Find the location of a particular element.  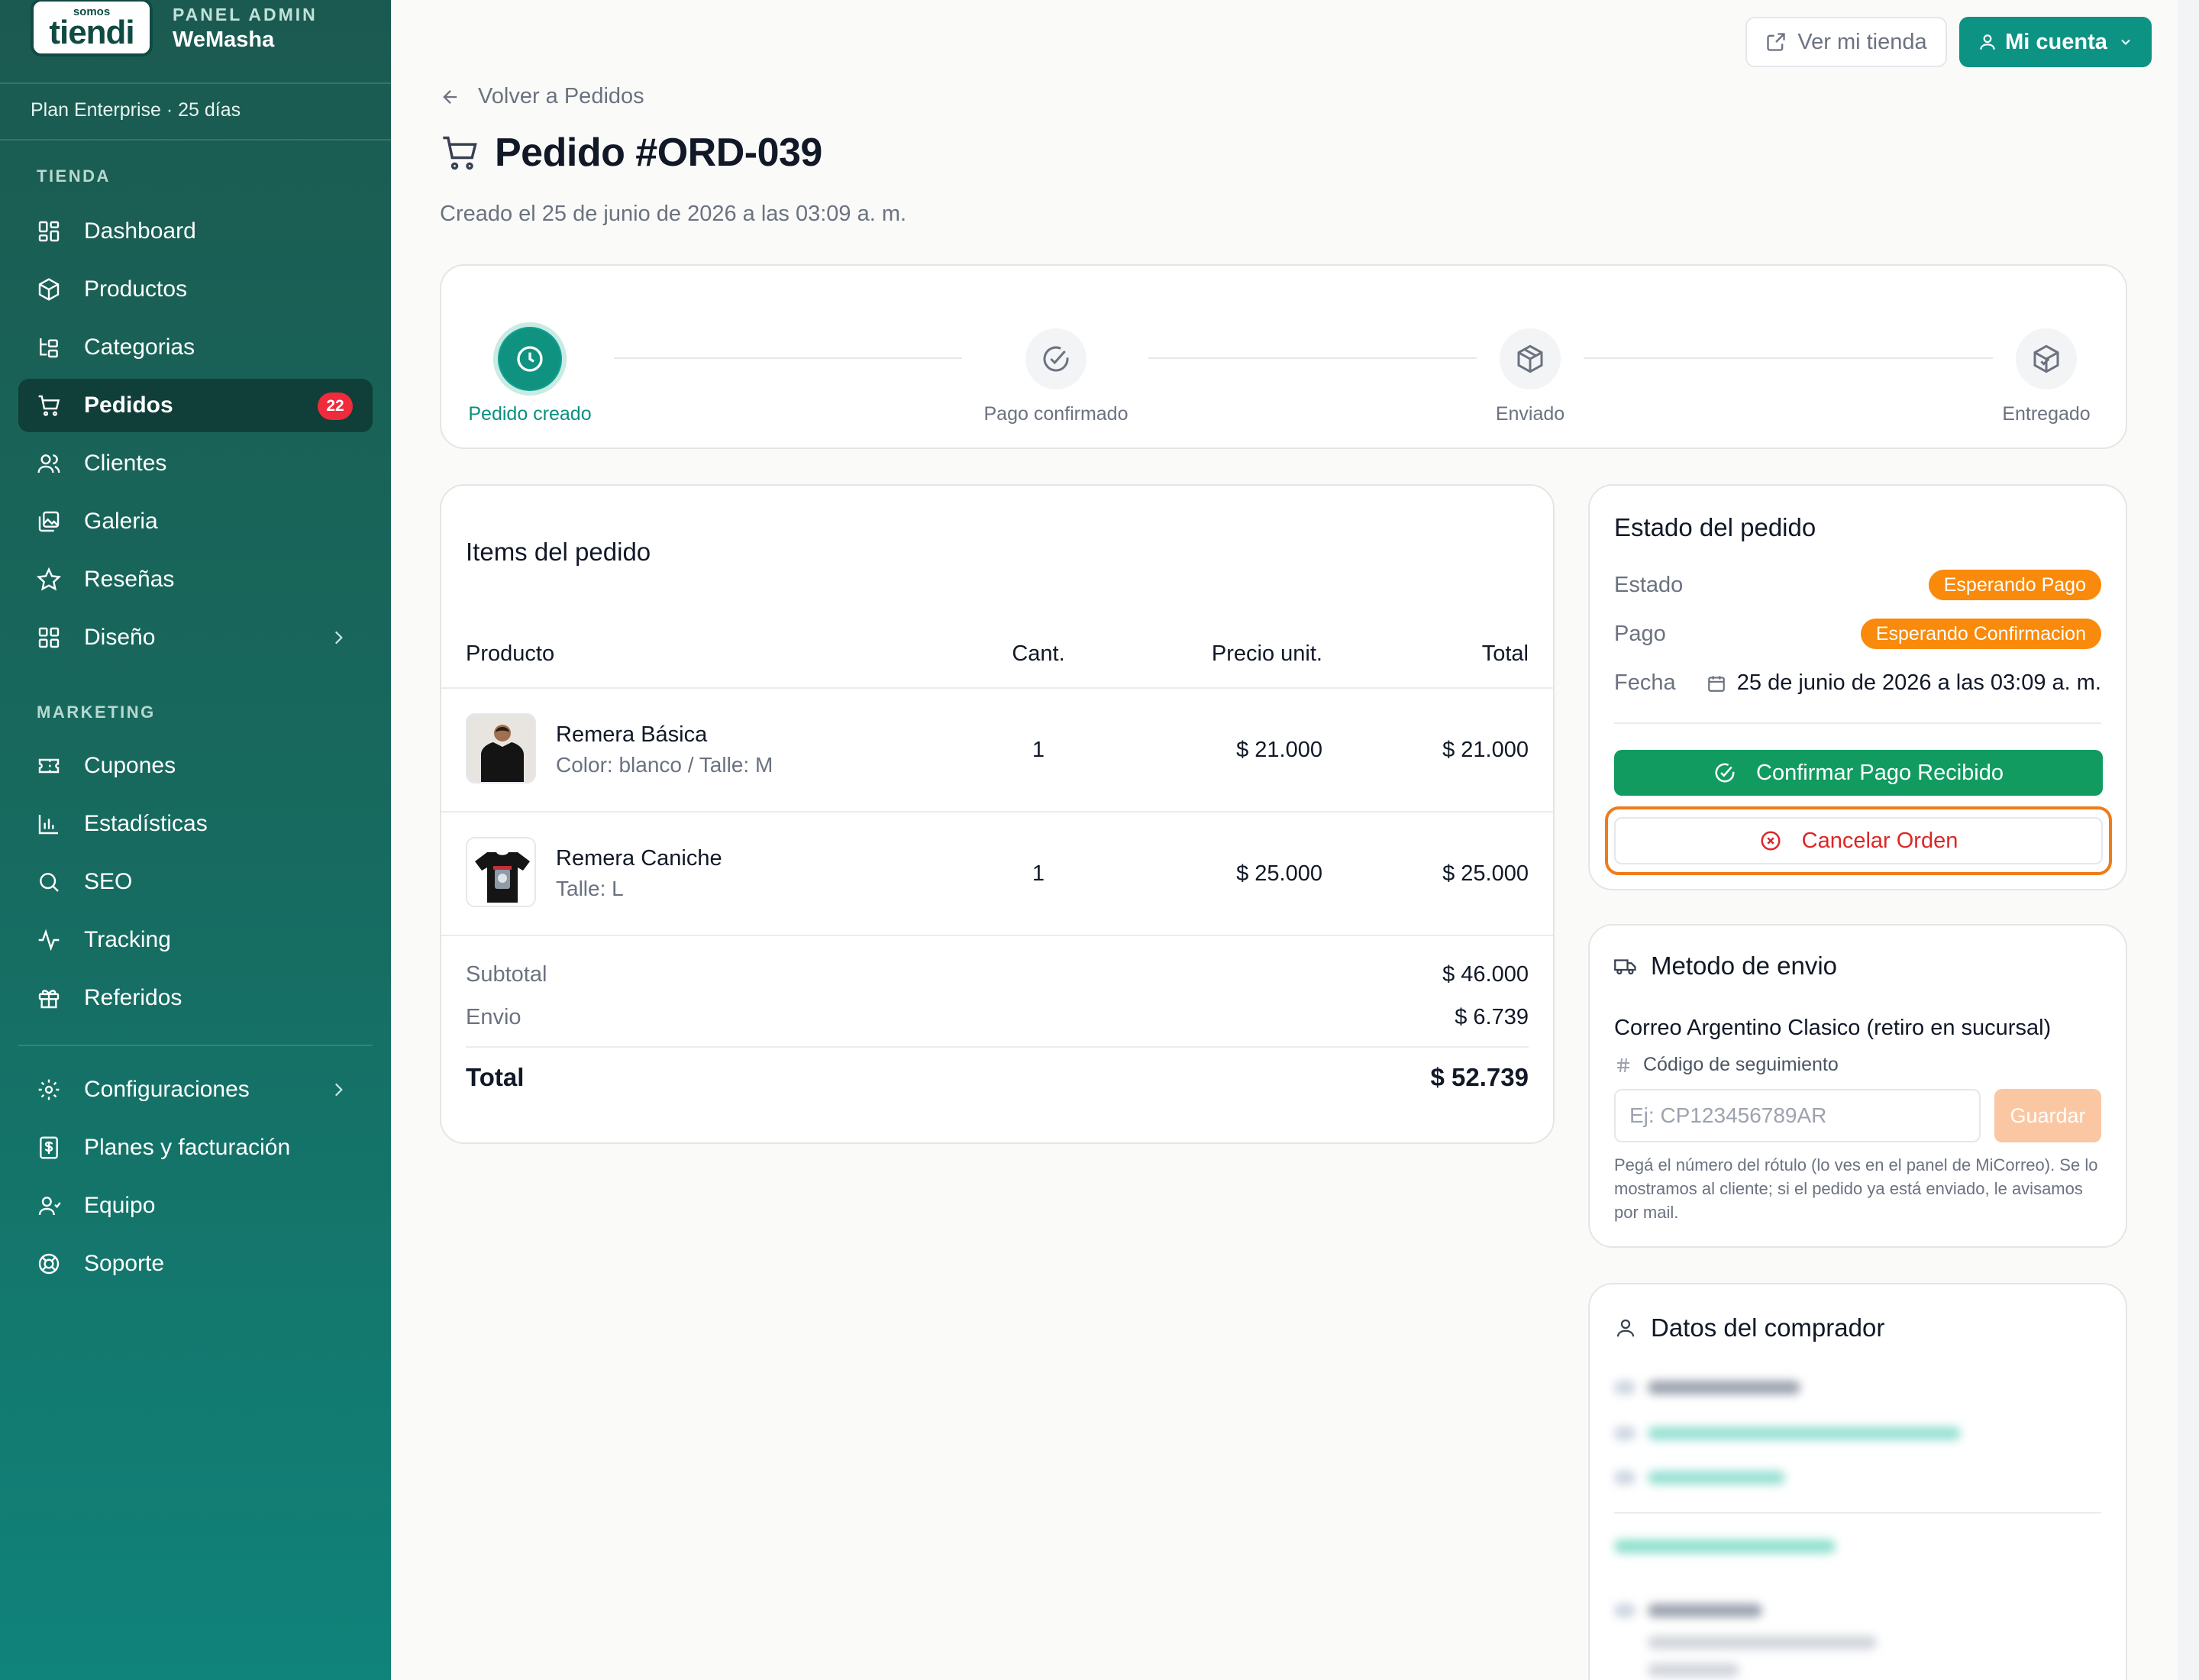

shipping-title-text: Metodo de envio is located at coordinates (1745, 965).